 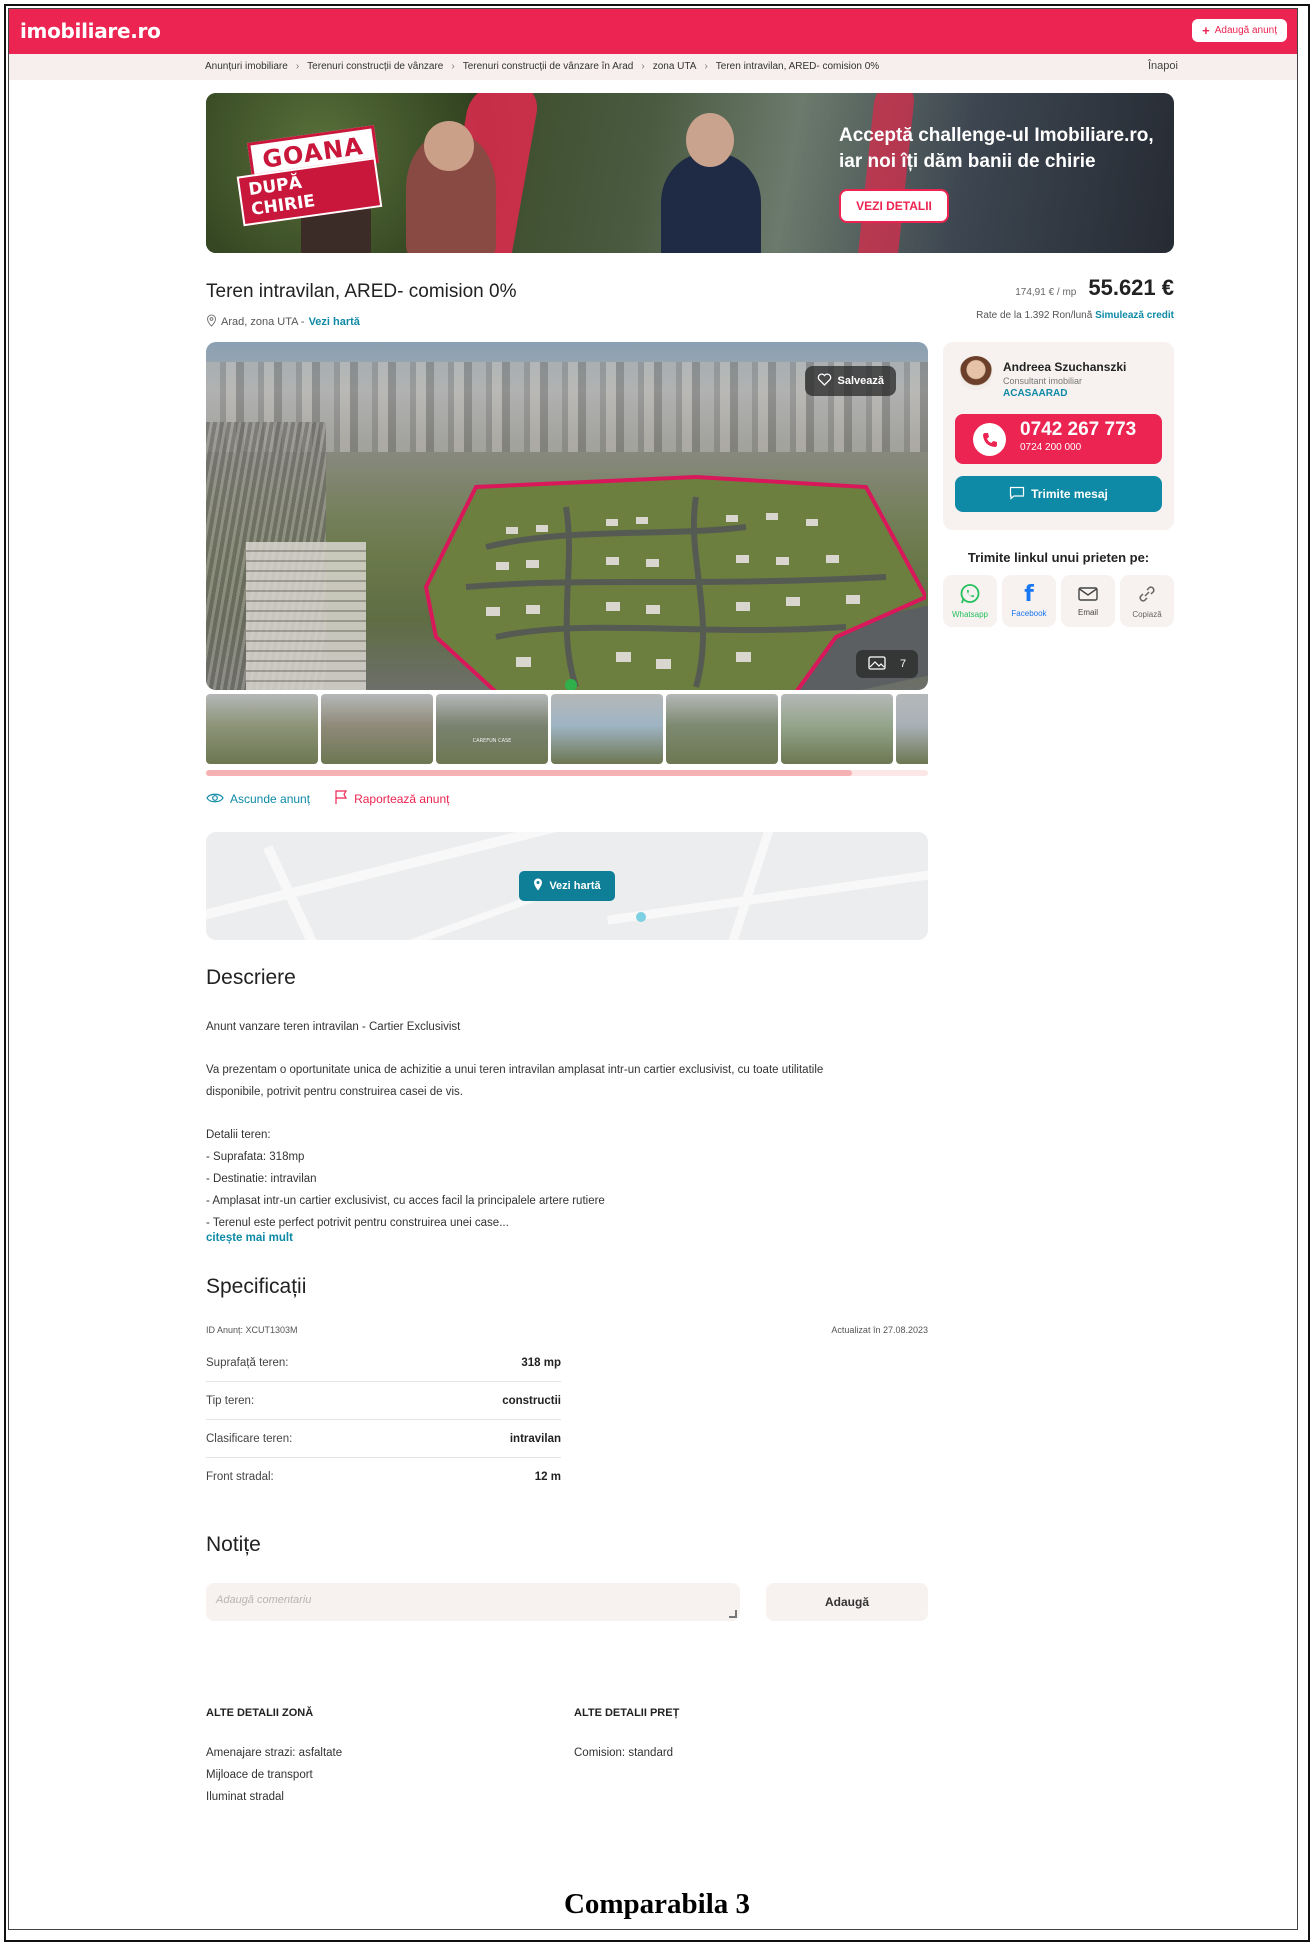 I want to click on share-label: Whatsapp, so click(x=970, y=614).